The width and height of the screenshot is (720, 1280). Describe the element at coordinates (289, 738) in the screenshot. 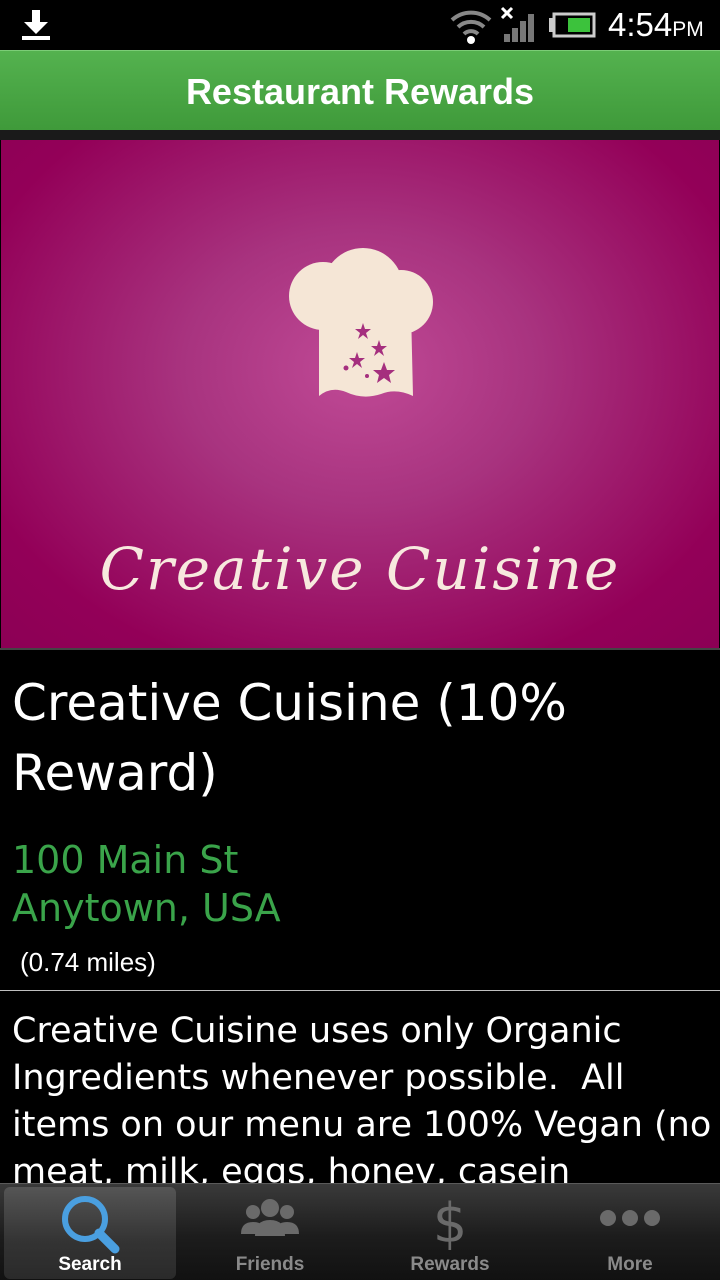

I see `restaurant-name: Creative Cuisine (10% Reward)` at that location.